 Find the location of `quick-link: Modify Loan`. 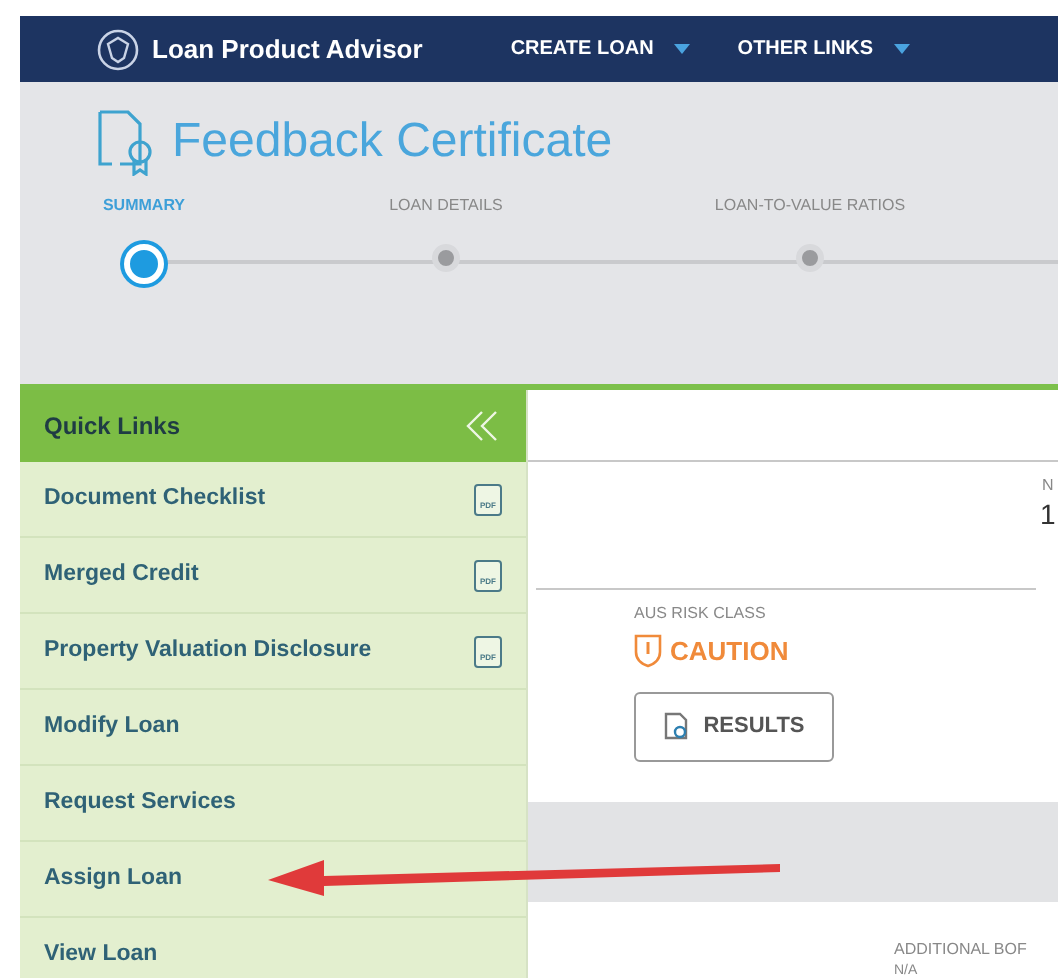

quick-link: Modify Loan is located at coordinates (112, 727).